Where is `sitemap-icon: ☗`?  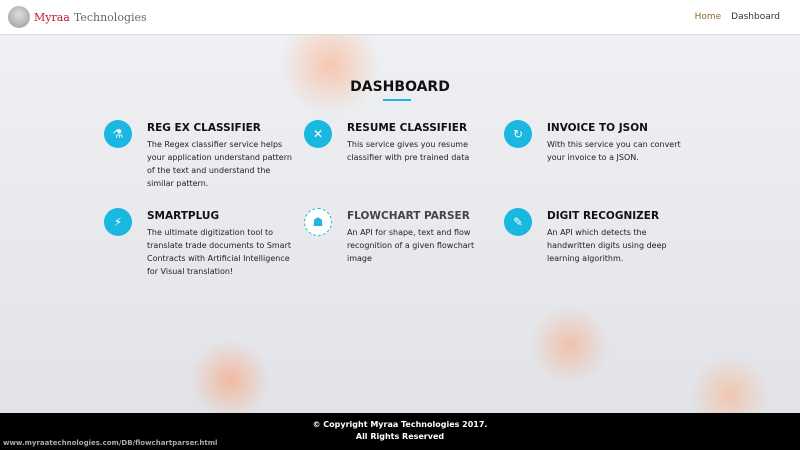
sitemap-icon: ☗ is located at coordinates (318, 222).